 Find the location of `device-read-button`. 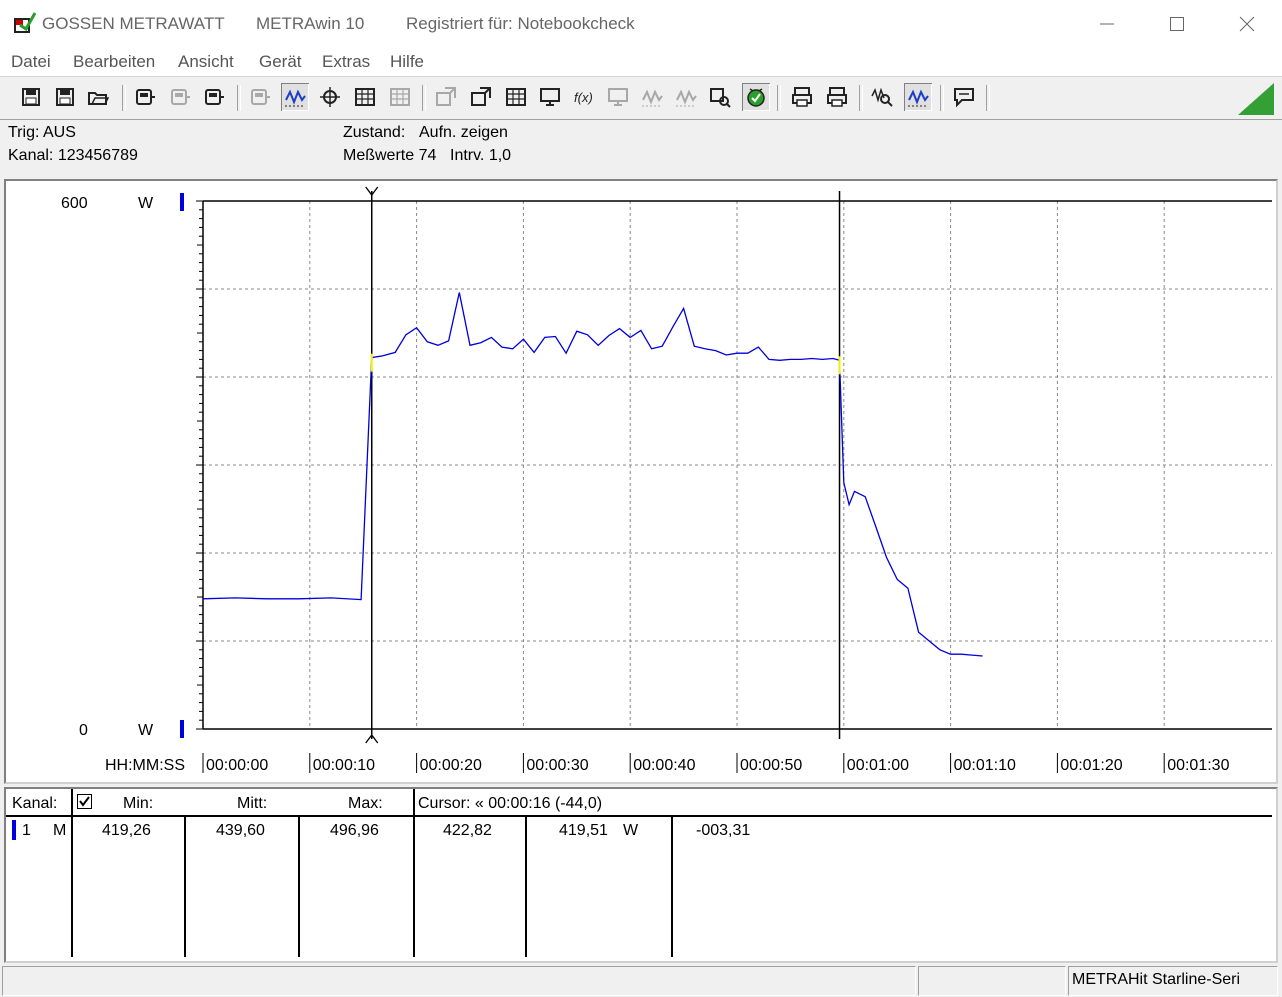

device-read-button is located at coordinates (145, 97).